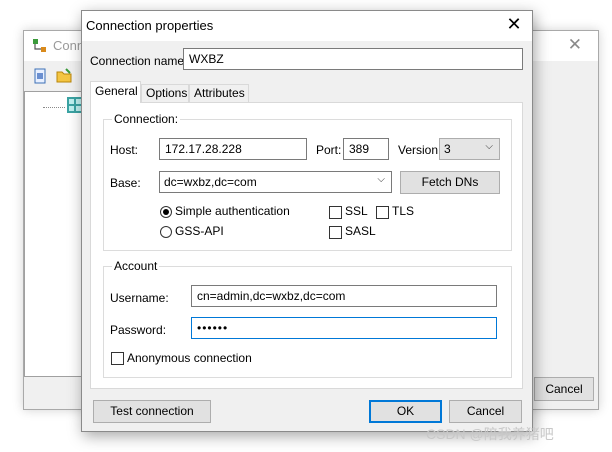 This screenshot has height=452, width=612. Describe the element at coordinates (124, 150) in the screenshot. I see `host-label: Host:` at that location.